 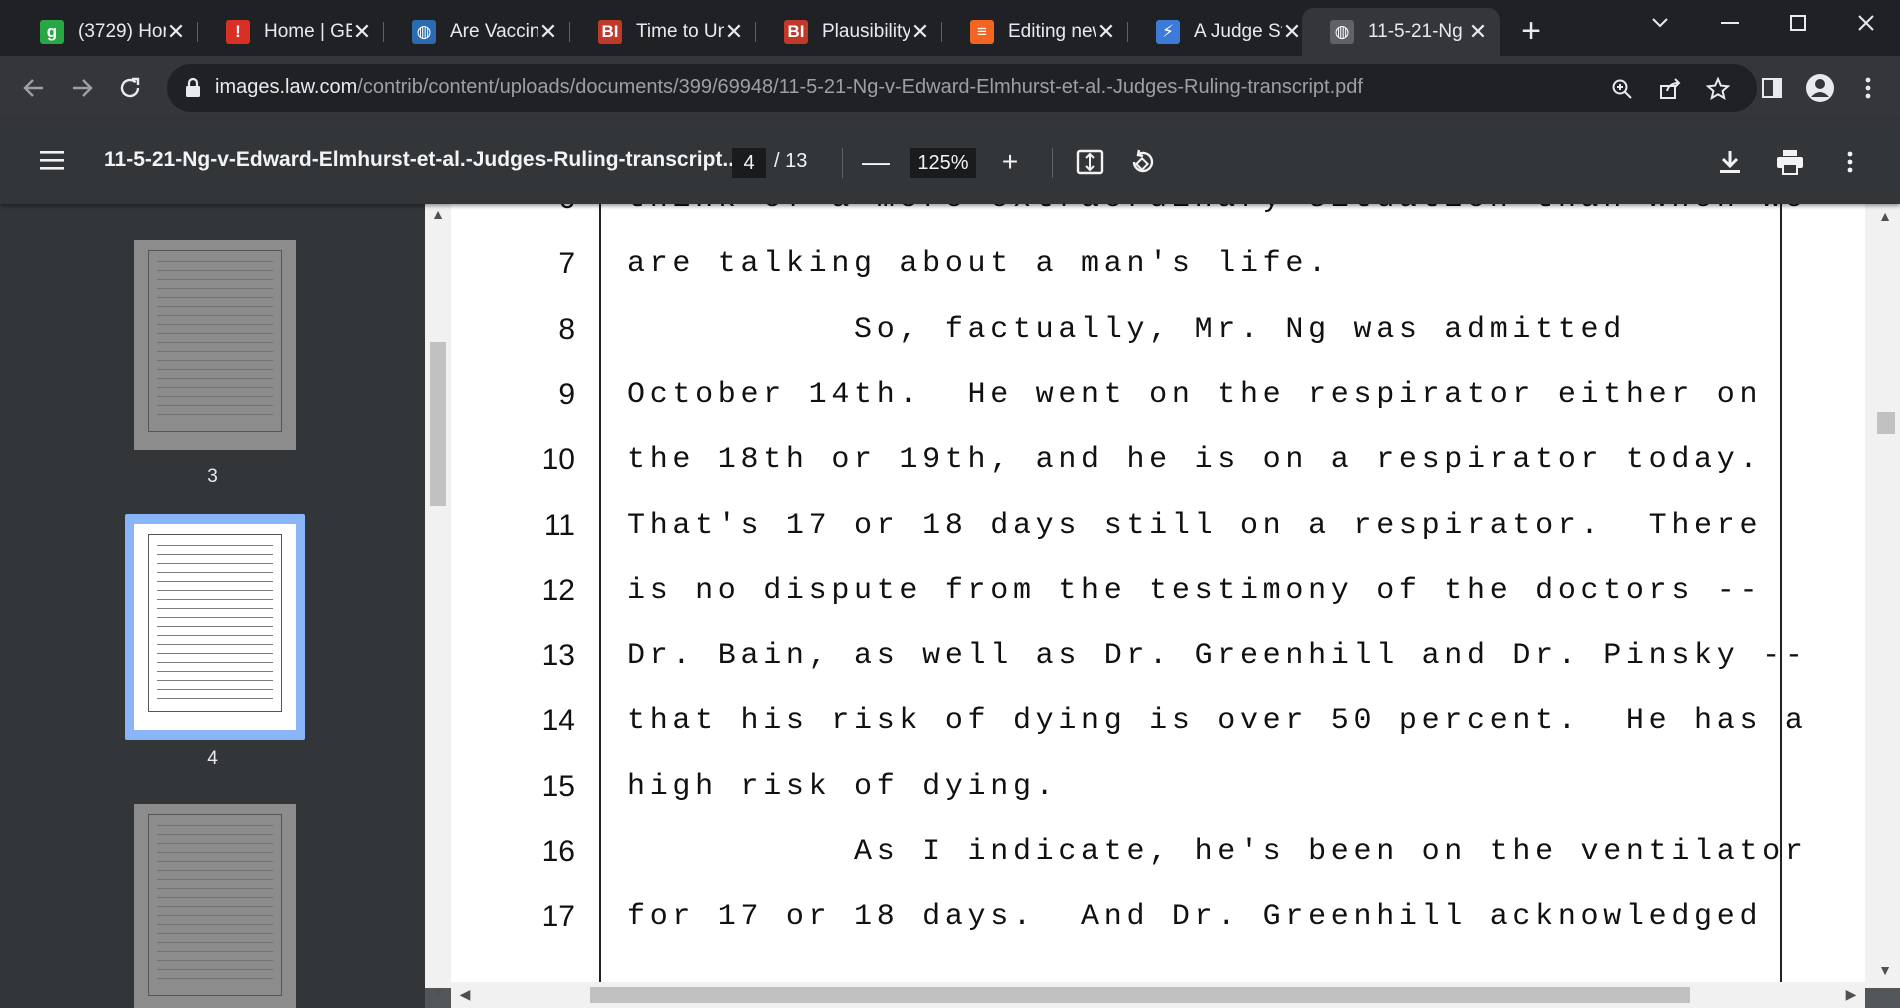 I want to click on tab-title: Editing new, so click(x=1052, y=31).